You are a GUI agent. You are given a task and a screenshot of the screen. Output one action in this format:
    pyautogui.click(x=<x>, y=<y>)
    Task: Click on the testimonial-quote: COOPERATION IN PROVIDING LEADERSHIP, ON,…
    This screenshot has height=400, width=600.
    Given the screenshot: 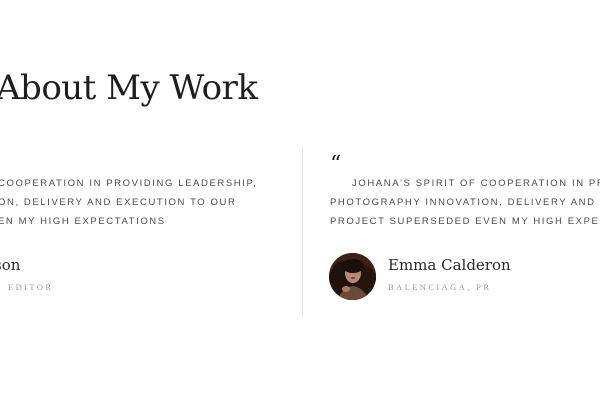 What is the action you would take?
    pyautogui.click(x=128, y=202)
    